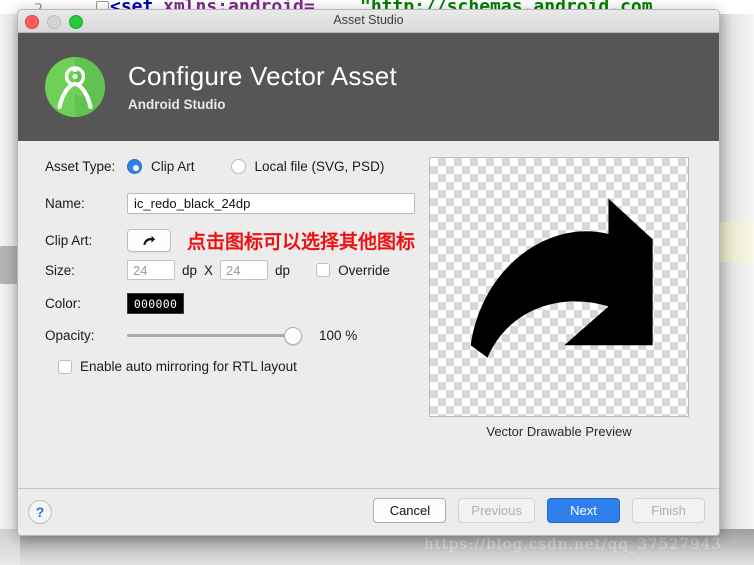  Describe the element at coordinates (60, 270) in the screenshot. I see `size-label: Size:` at that location.